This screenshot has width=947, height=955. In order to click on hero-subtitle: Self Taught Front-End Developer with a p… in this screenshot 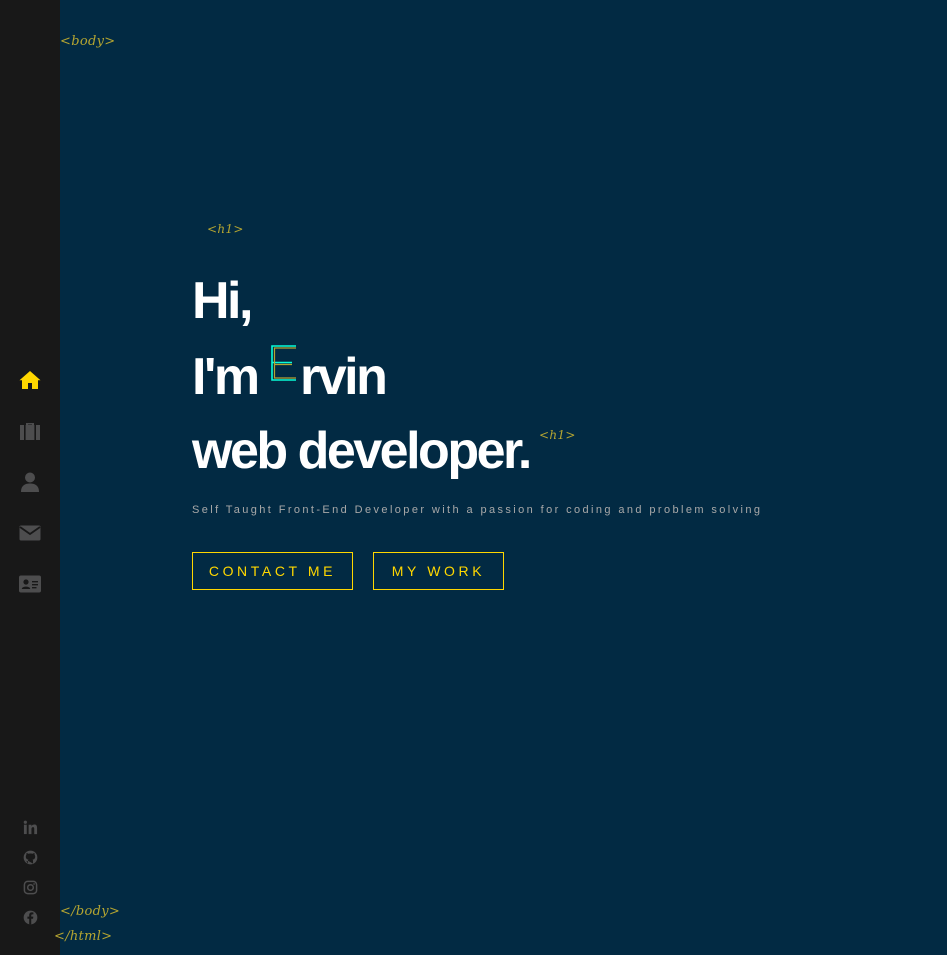, I will do `click(477, 510)`.